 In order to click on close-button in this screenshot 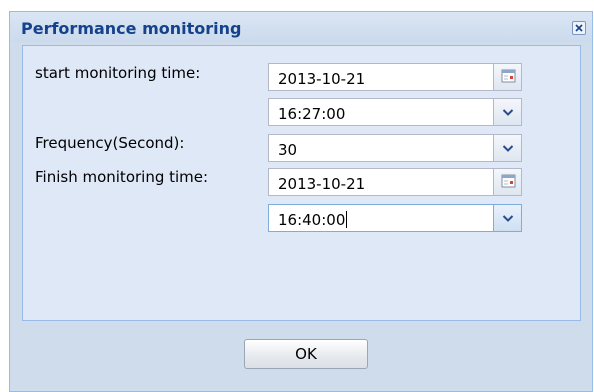, I will do `click(579, 28)`.